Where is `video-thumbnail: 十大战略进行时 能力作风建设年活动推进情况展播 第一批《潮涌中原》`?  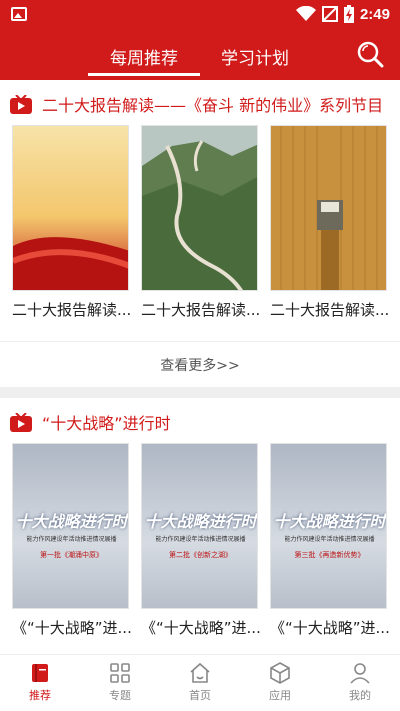
video-thumbnail: 十大战略进行时 能力作风建设年活动推进情况展播 第一批《潮涌中原》 is located at coordinates (70, 526).